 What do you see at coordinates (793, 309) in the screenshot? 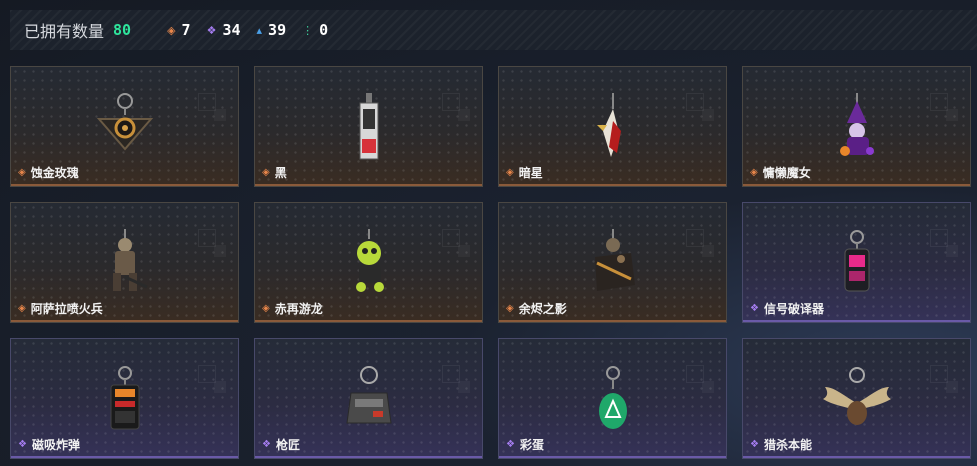
I see `item-name: 信号破译器` at bounding box center [793, 309].